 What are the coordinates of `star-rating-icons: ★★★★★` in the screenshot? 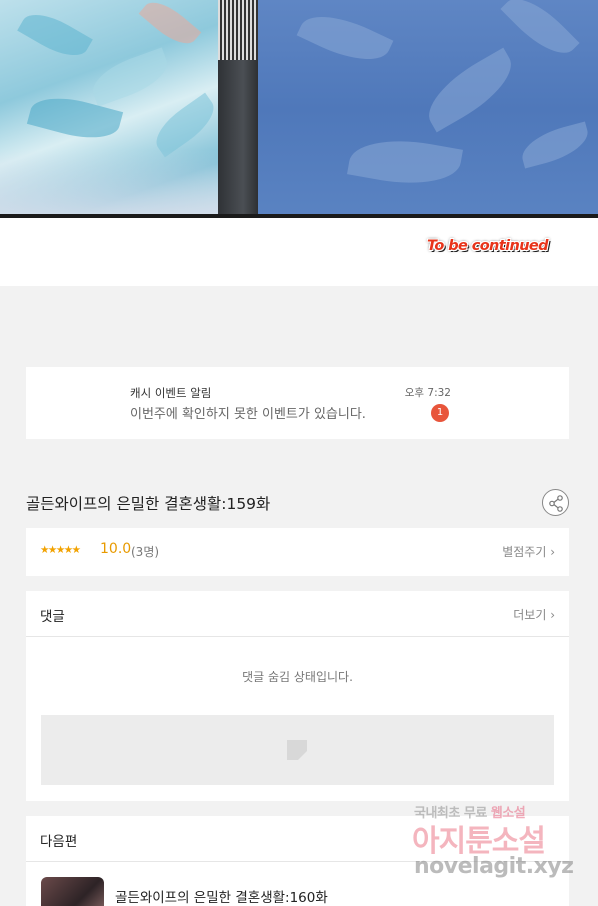 It's located at (60, 550).